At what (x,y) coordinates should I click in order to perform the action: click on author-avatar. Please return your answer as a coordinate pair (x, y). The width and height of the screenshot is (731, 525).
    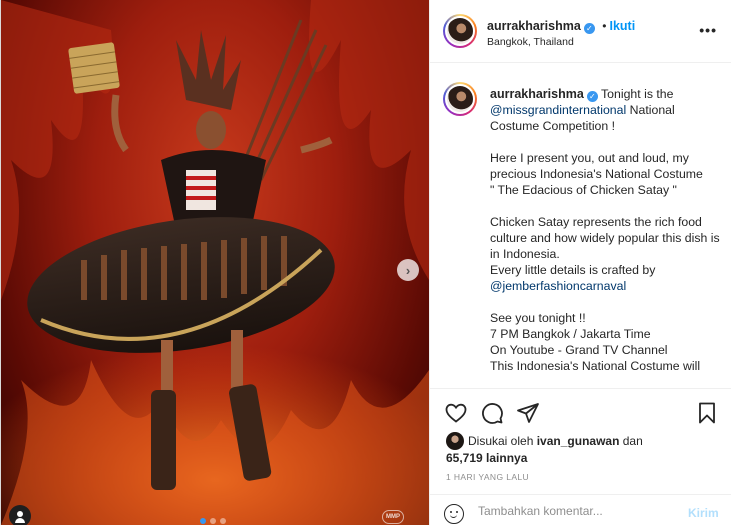
    Looking at the image, I should click on (460, 31).